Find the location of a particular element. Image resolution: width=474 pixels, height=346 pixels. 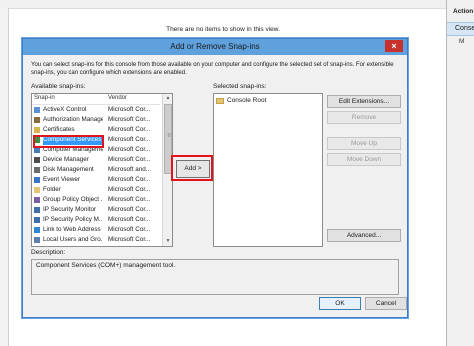

add-button: Add > is located at coordinates (193, 169).